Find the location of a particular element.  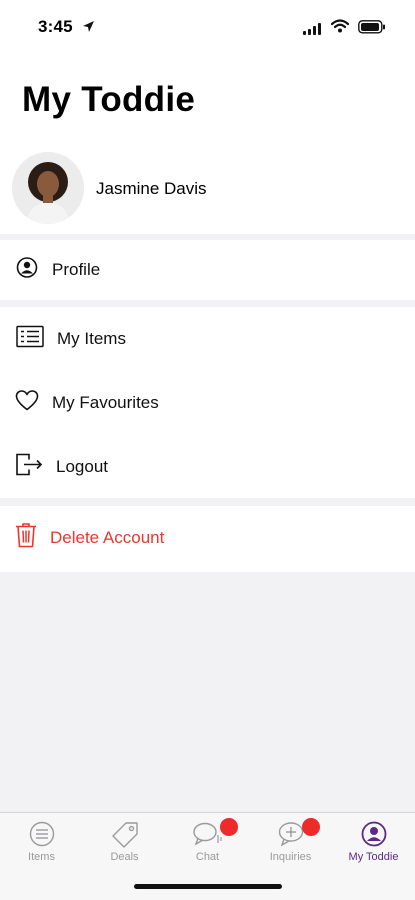

tab-items-label: Items is located at coordinates (41, 857).